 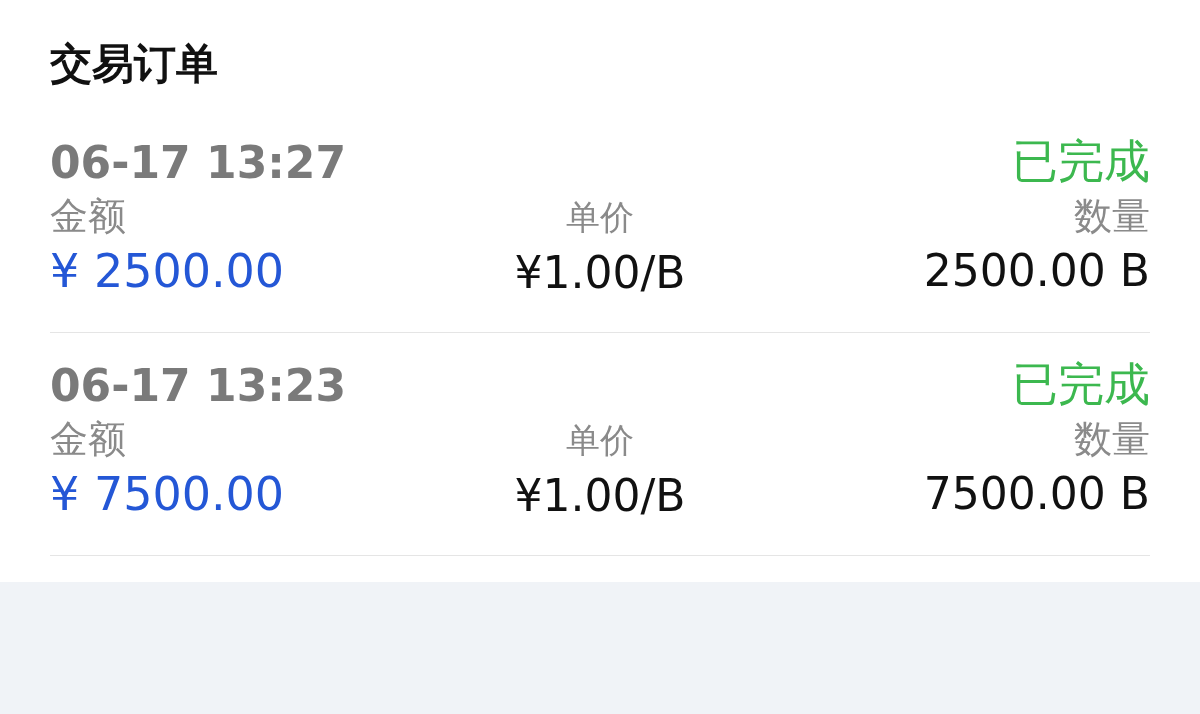 What do you see at coordinates (1036, 494) in the screenshot?
I see `quantity-value: 7500.00 B` at bounding box center [1036, 494].